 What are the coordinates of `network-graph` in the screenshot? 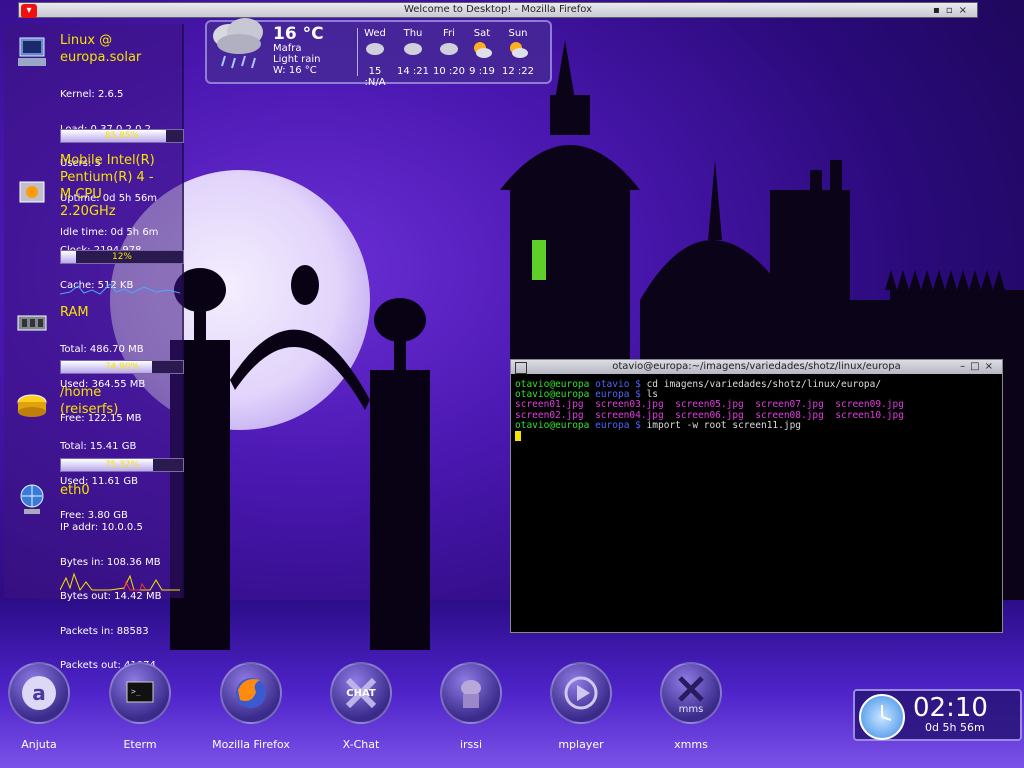 It's located at (120, 582).